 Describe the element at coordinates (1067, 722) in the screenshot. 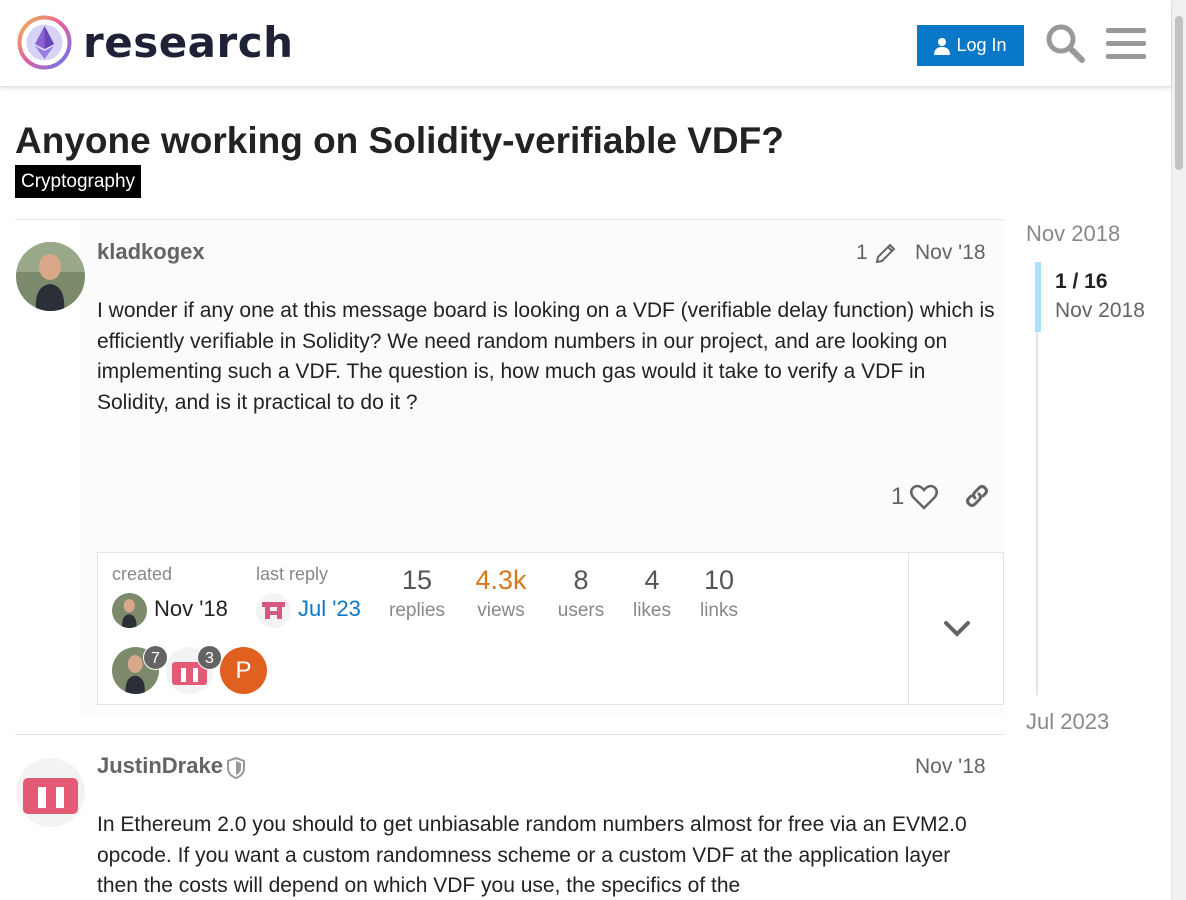

I see `timeline-end-date: Jul 2023` at that location.